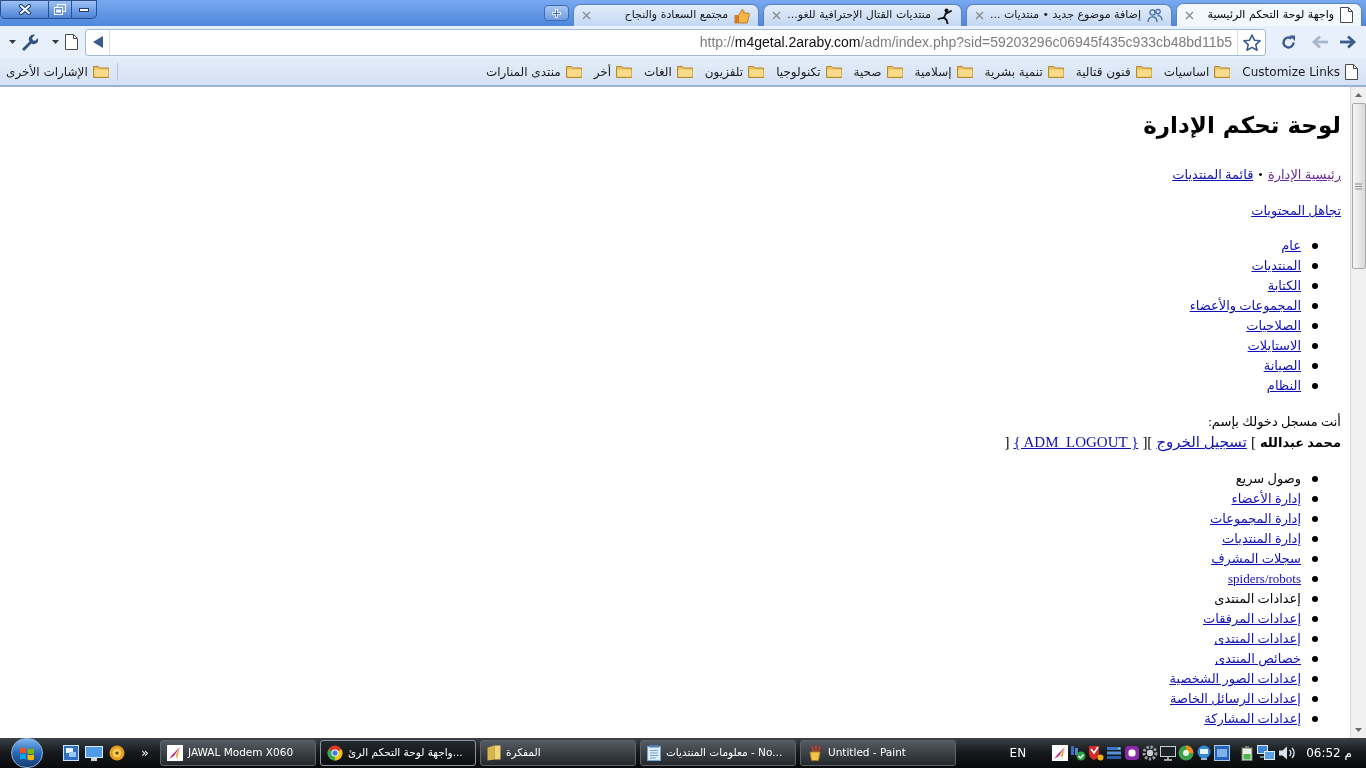 The image size is (1366, 768). What do you see at coordinates (878, 71) in the screenshot?
I see `bookmark-folder: صحية` at bounding box center [878, 71].